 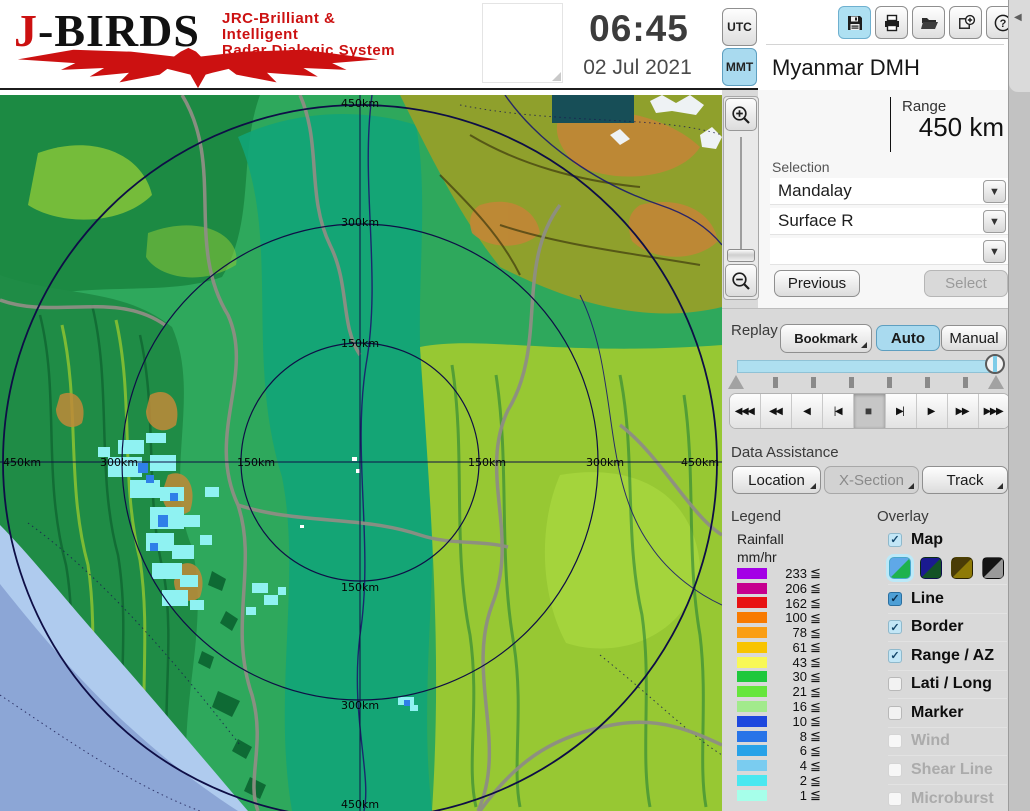 What do you see at coordinates (895, 798) in the screenshot?
I see `microburst-checkbox` at bounding box center [895, 798].